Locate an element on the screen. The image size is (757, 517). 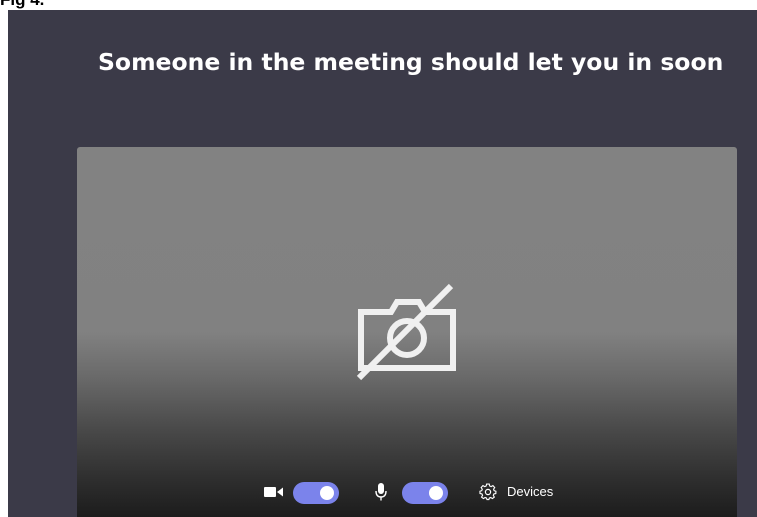
device-controls-bar: Devices is located at coordinates (407, 492).